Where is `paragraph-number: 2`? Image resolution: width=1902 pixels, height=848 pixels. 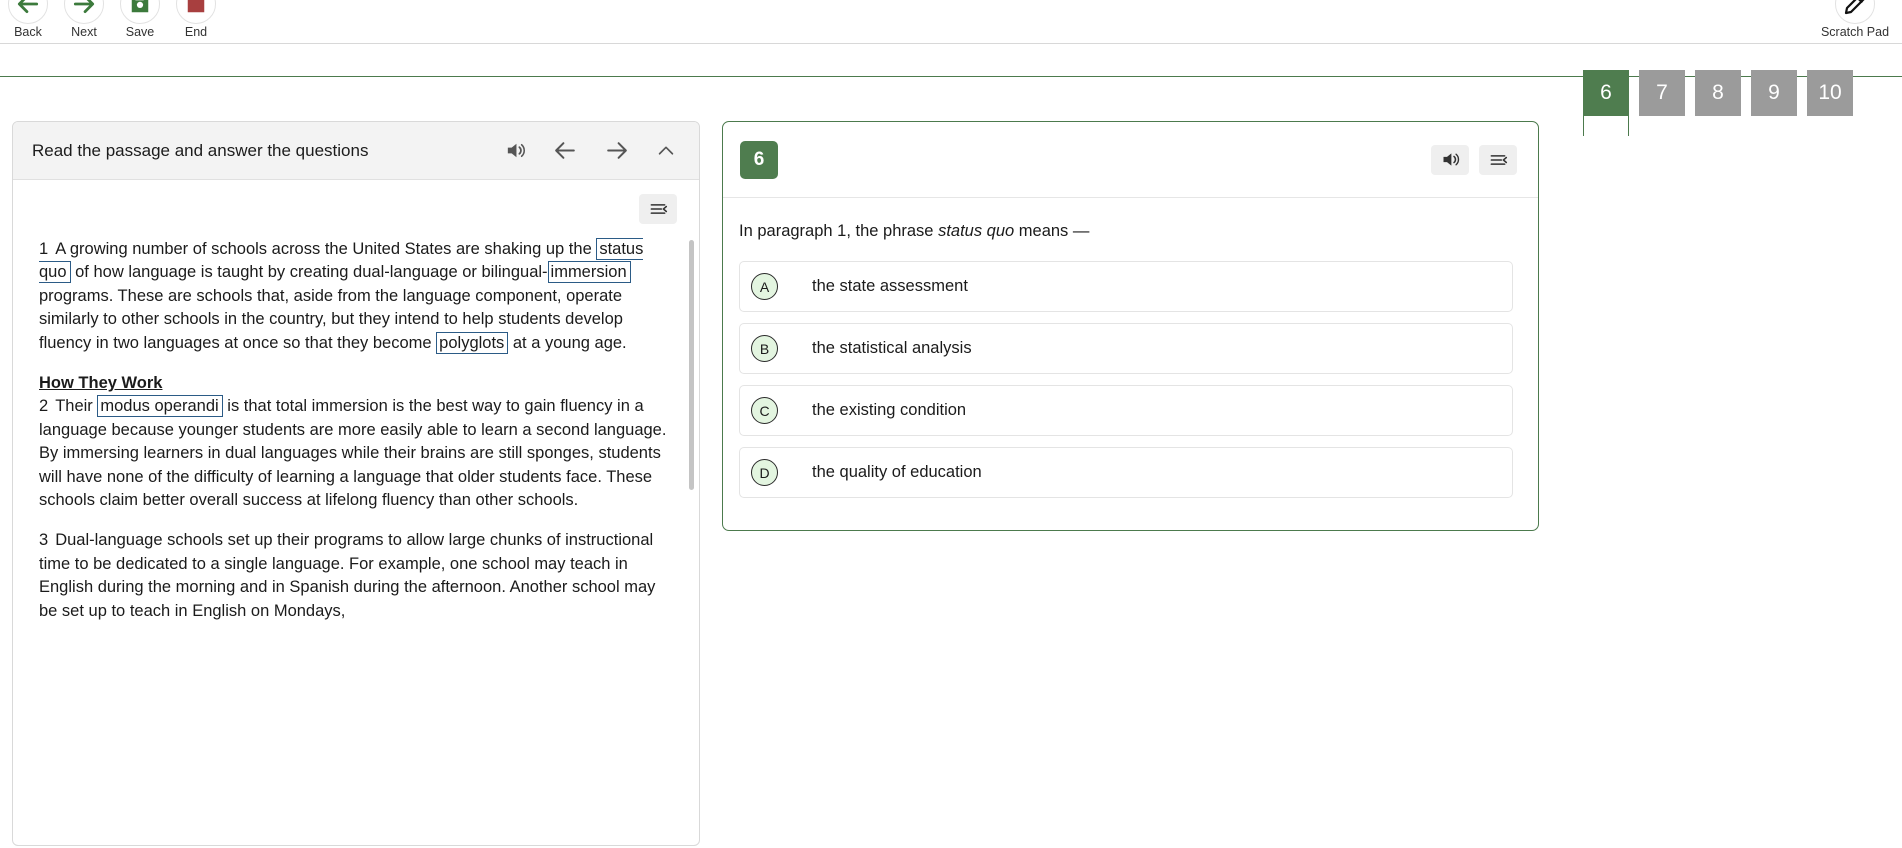
paragraph-number: 2 is located at coordinates (44, 406).